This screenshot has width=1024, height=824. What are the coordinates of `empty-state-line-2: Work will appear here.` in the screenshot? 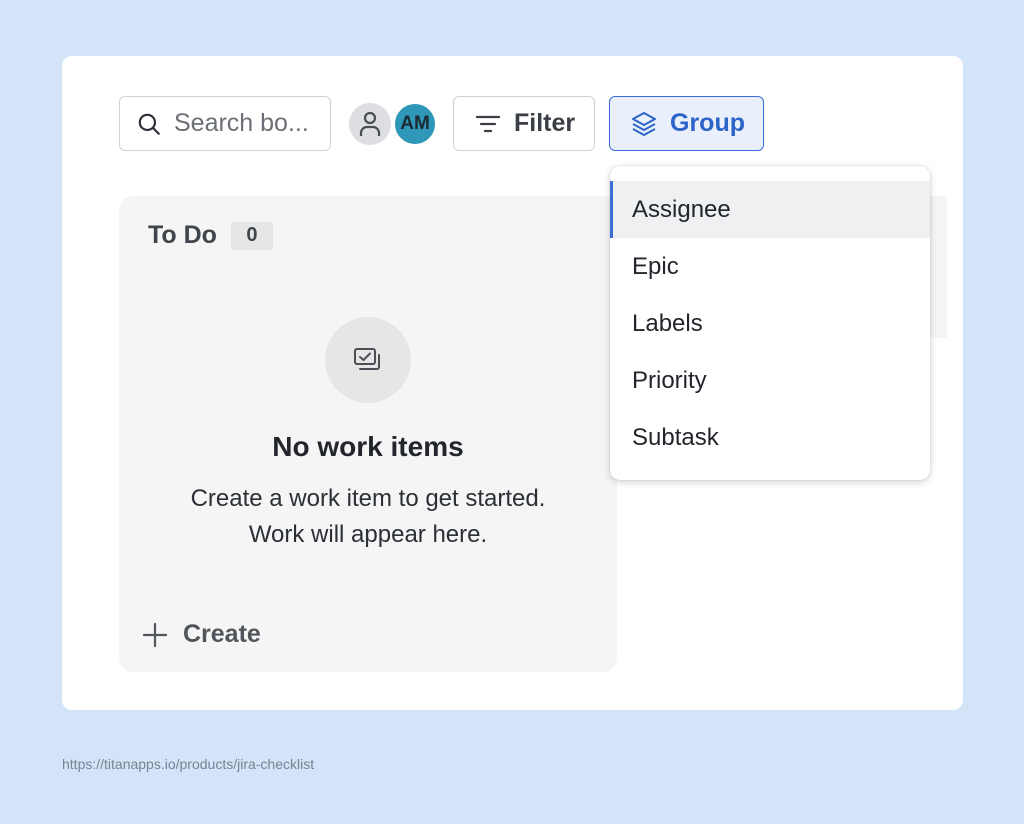 It's located at (368, 534).